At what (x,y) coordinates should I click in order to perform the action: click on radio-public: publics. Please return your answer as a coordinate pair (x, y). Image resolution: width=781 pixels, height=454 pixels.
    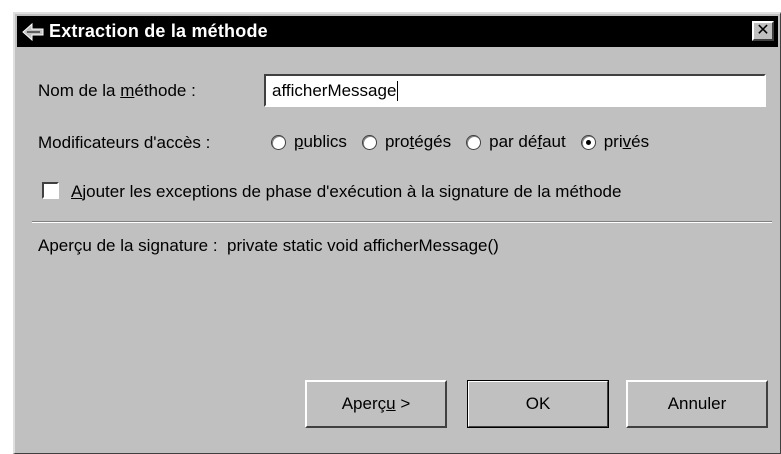
    Looking at the image, I should click on (309, 142).